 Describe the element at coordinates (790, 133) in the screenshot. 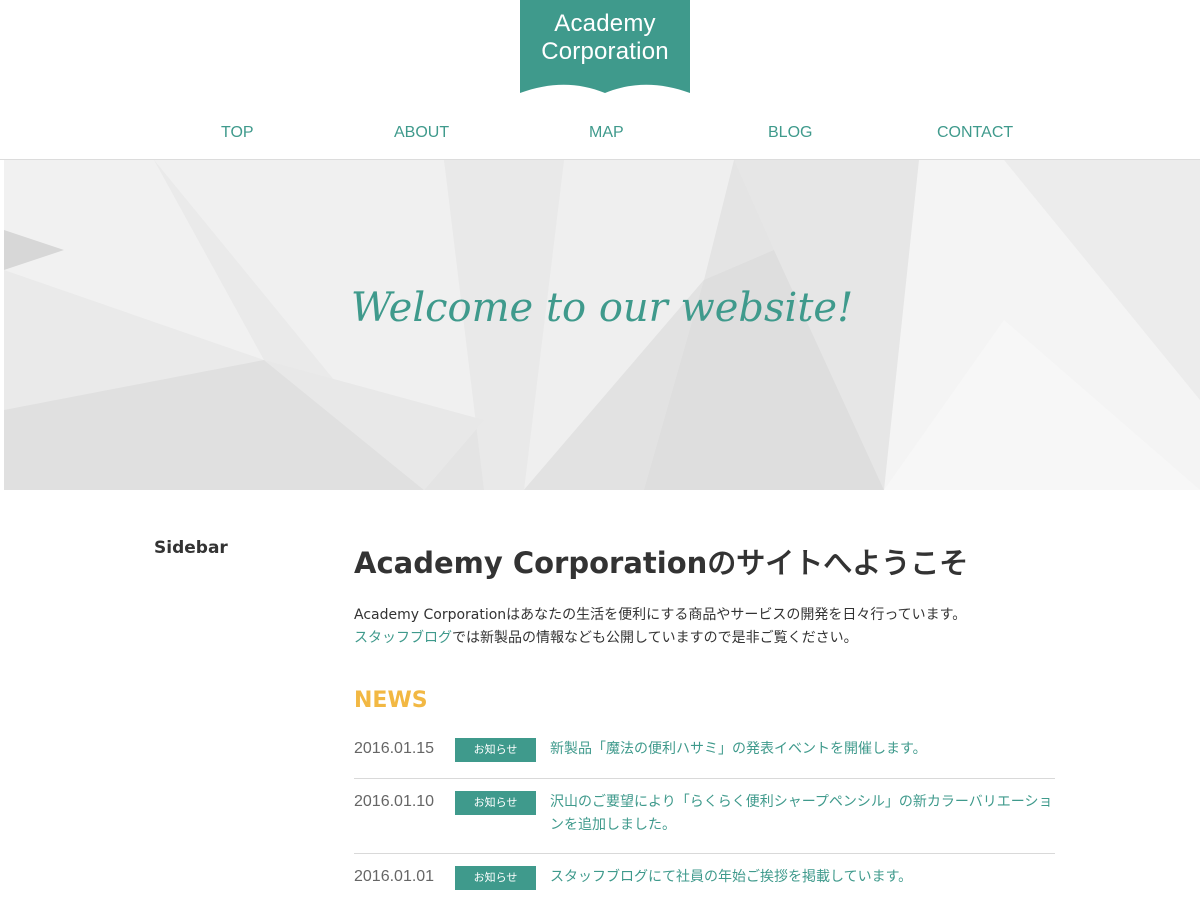

I see `nav-item-blog: BLOG` at that location.